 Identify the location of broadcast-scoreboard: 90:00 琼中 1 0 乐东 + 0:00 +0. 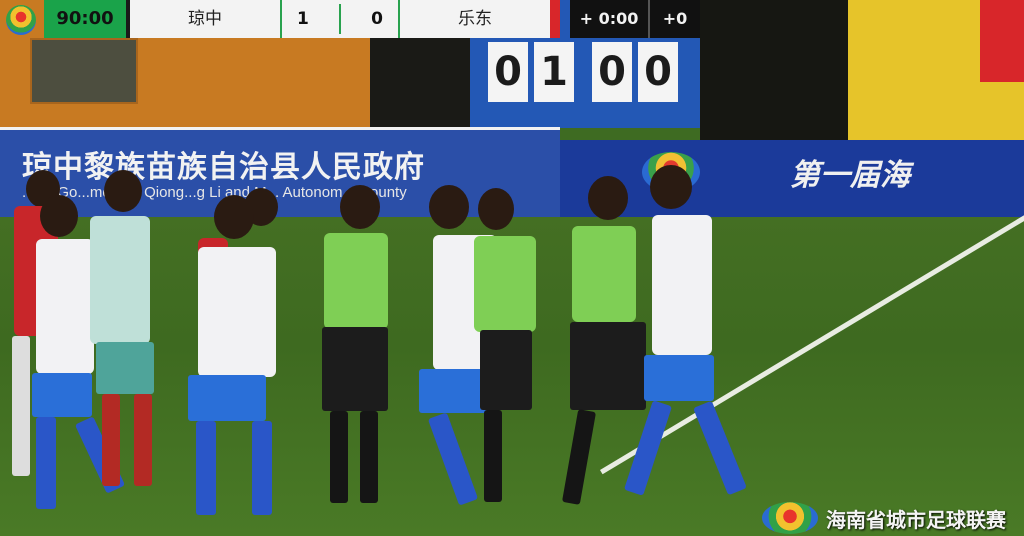
(350, 19).